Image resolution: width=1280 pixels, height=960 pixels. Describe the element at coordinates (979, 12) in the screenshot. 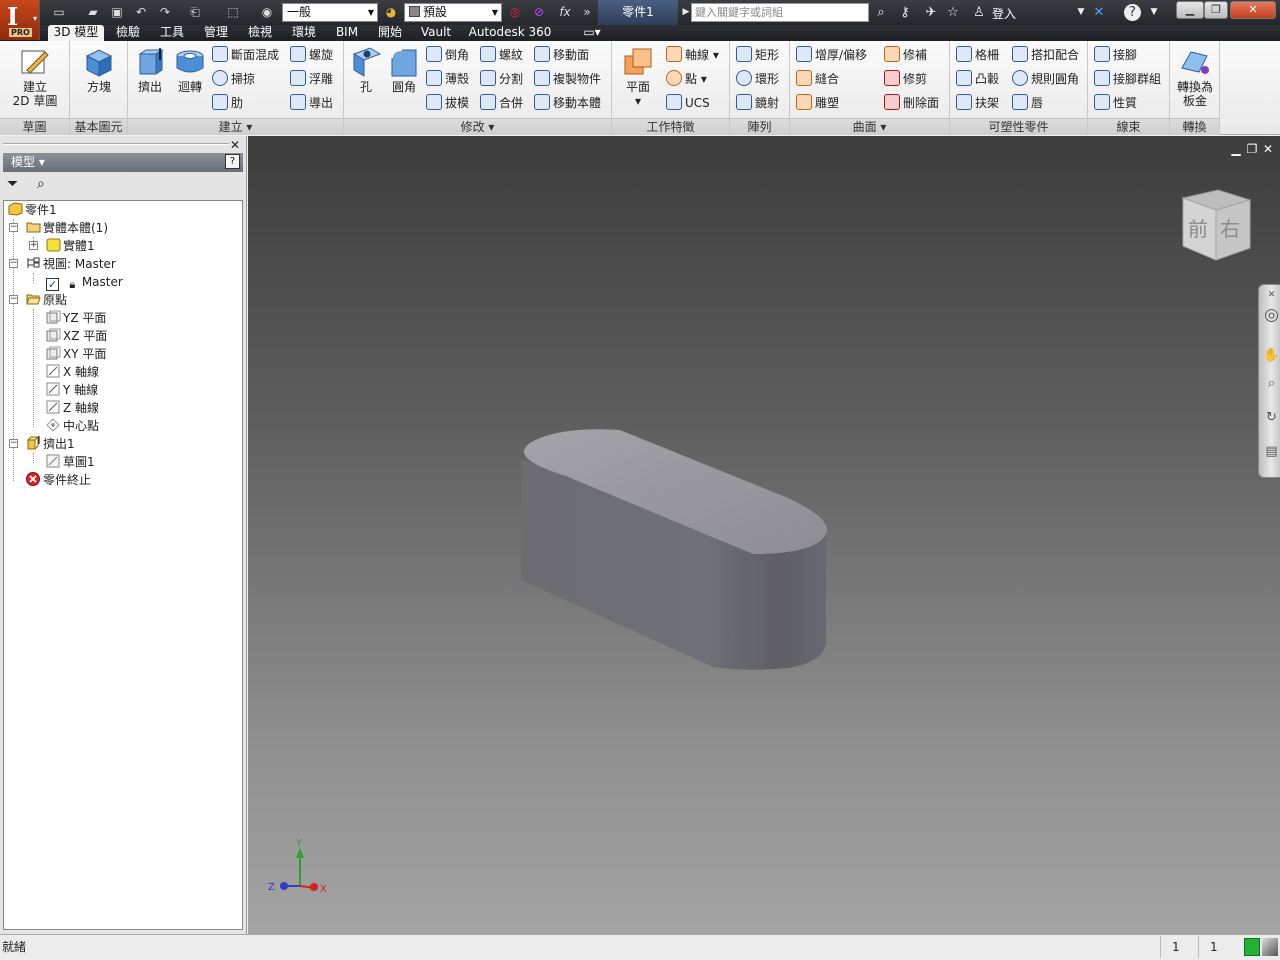

I see `user-icon: ♙` at that location.